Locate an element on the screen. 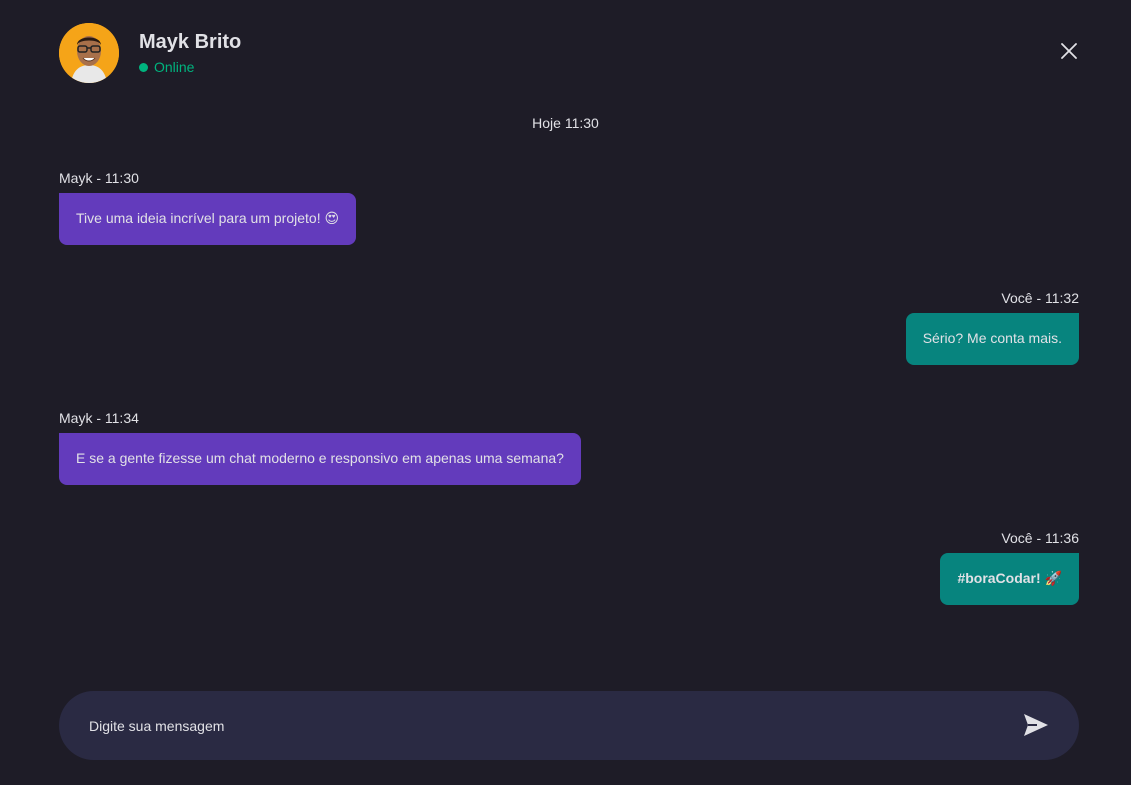 The height and width of the screenshot is (785, 1131). message-bubble: Sério? Me conta mais. is located at coordinates (992, 339).